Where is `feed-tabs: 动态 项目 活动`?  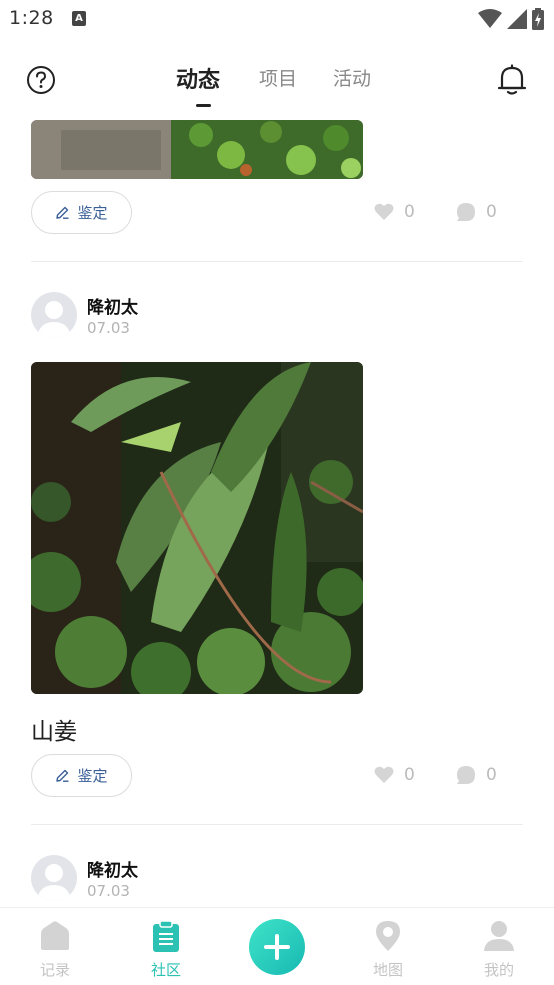
feed-tabs: 动态 项目 活动 is located at coordinates (277, 84).